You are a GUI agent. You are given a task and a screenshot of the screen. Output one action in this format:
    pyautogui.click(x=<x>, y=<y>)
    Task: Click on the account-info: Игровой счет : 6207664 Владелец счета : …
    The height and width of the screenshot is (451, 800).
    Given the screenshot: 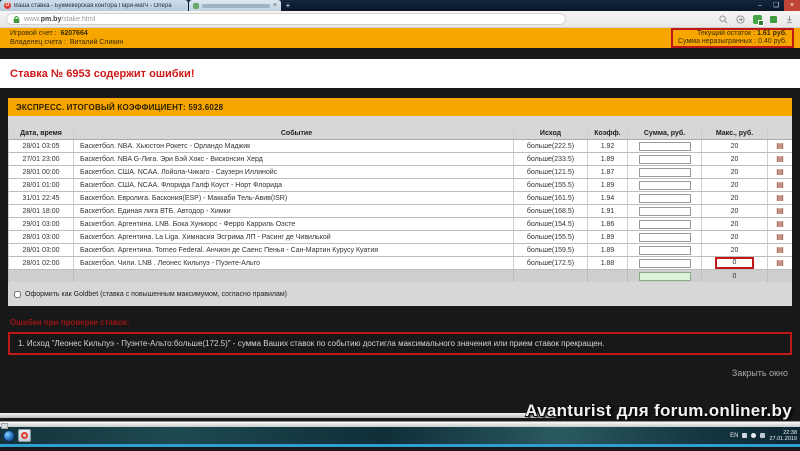 What is the action you would take?
    pyautogui.click(x=66, y=38)
    